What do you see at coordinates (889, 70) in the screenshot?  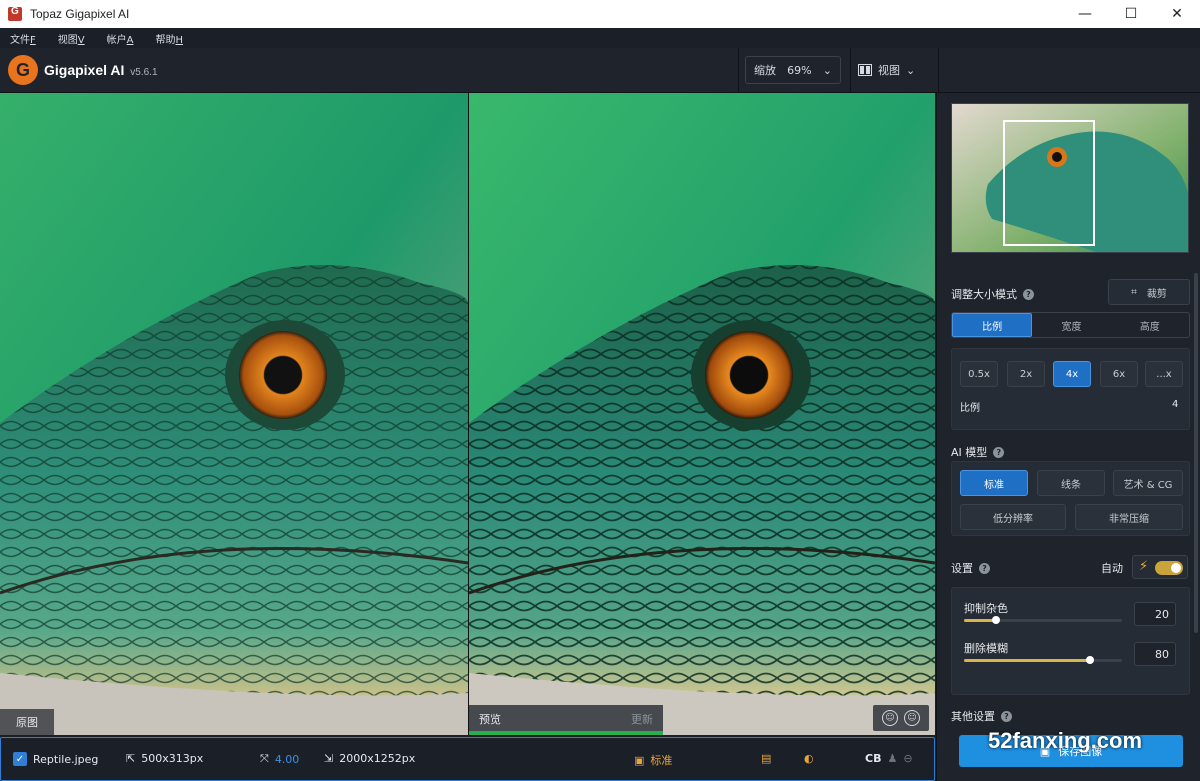 I see `view-label: 视图` at bounding box center [889, 70].